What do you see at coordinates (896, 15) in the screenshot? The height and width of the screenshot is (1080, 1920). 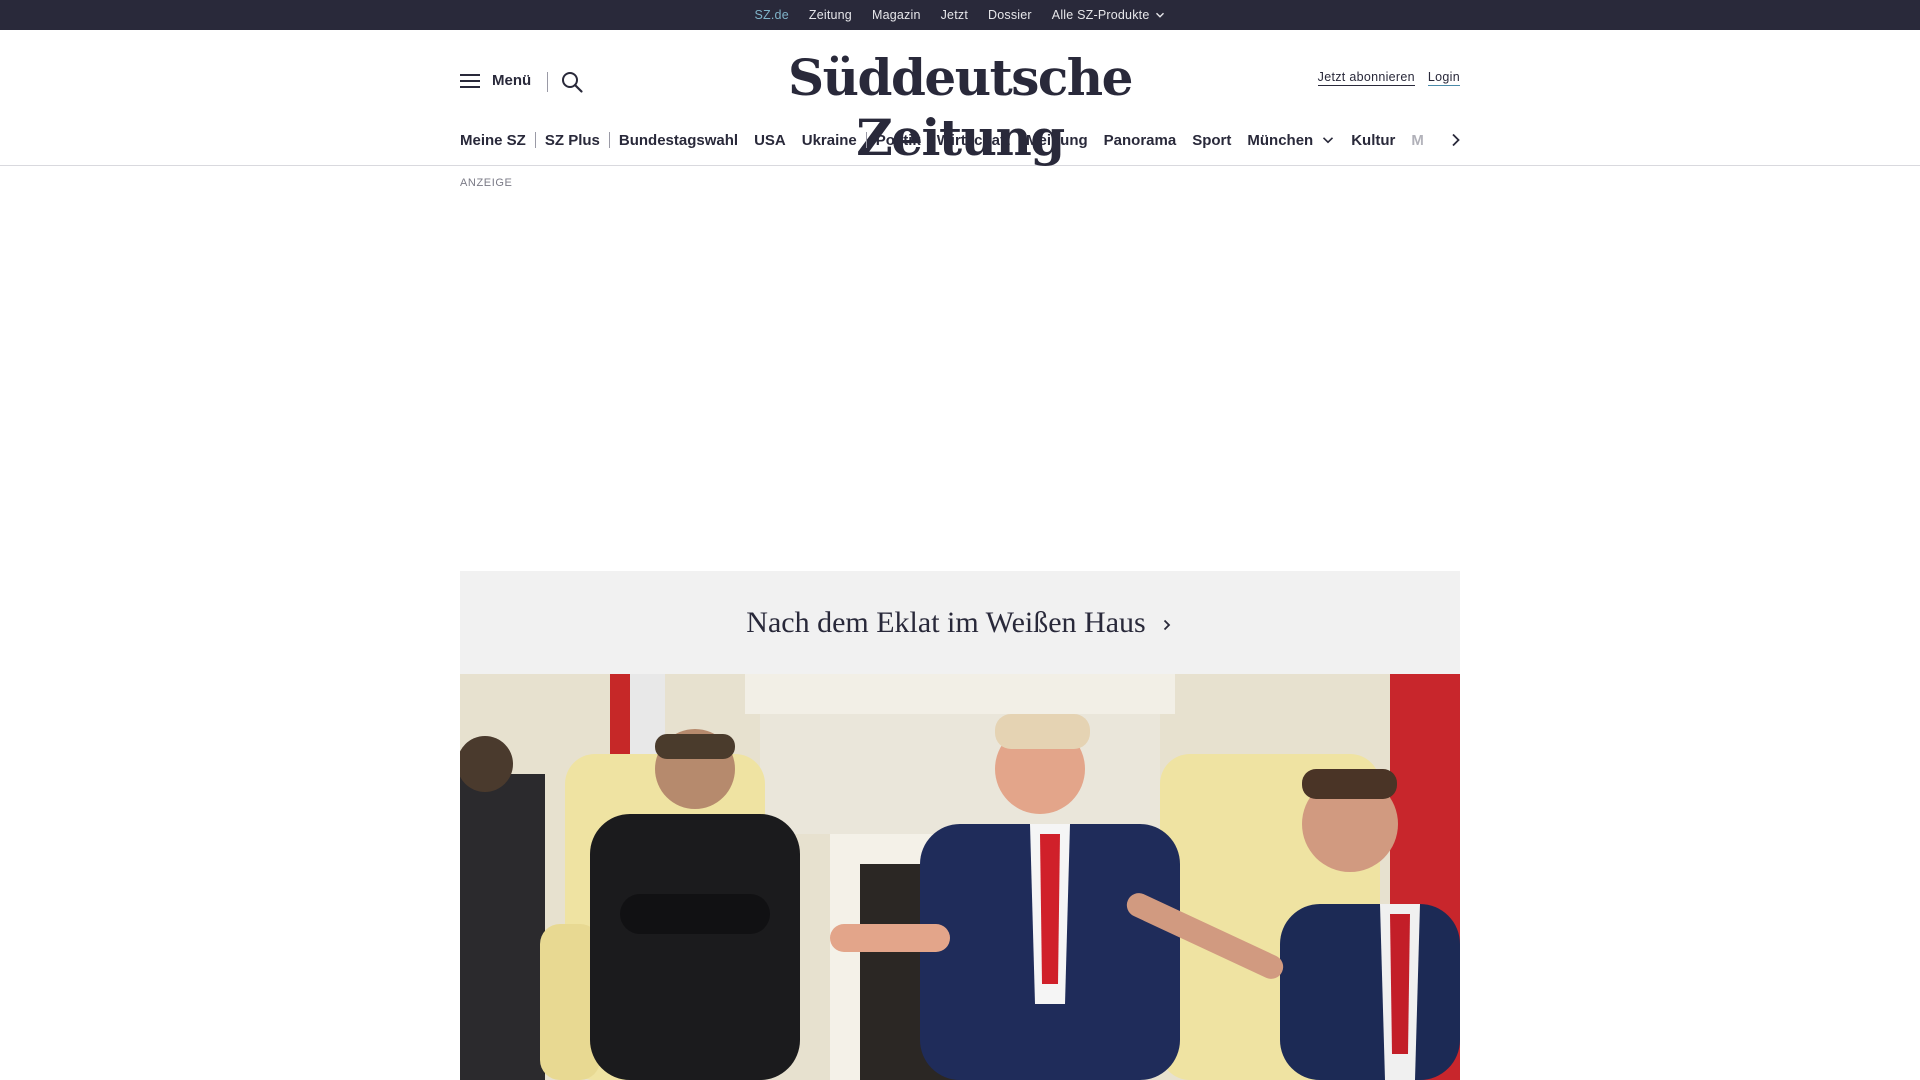 I see `product-link-magazin: Magazin` at bounding box center [896, 15].